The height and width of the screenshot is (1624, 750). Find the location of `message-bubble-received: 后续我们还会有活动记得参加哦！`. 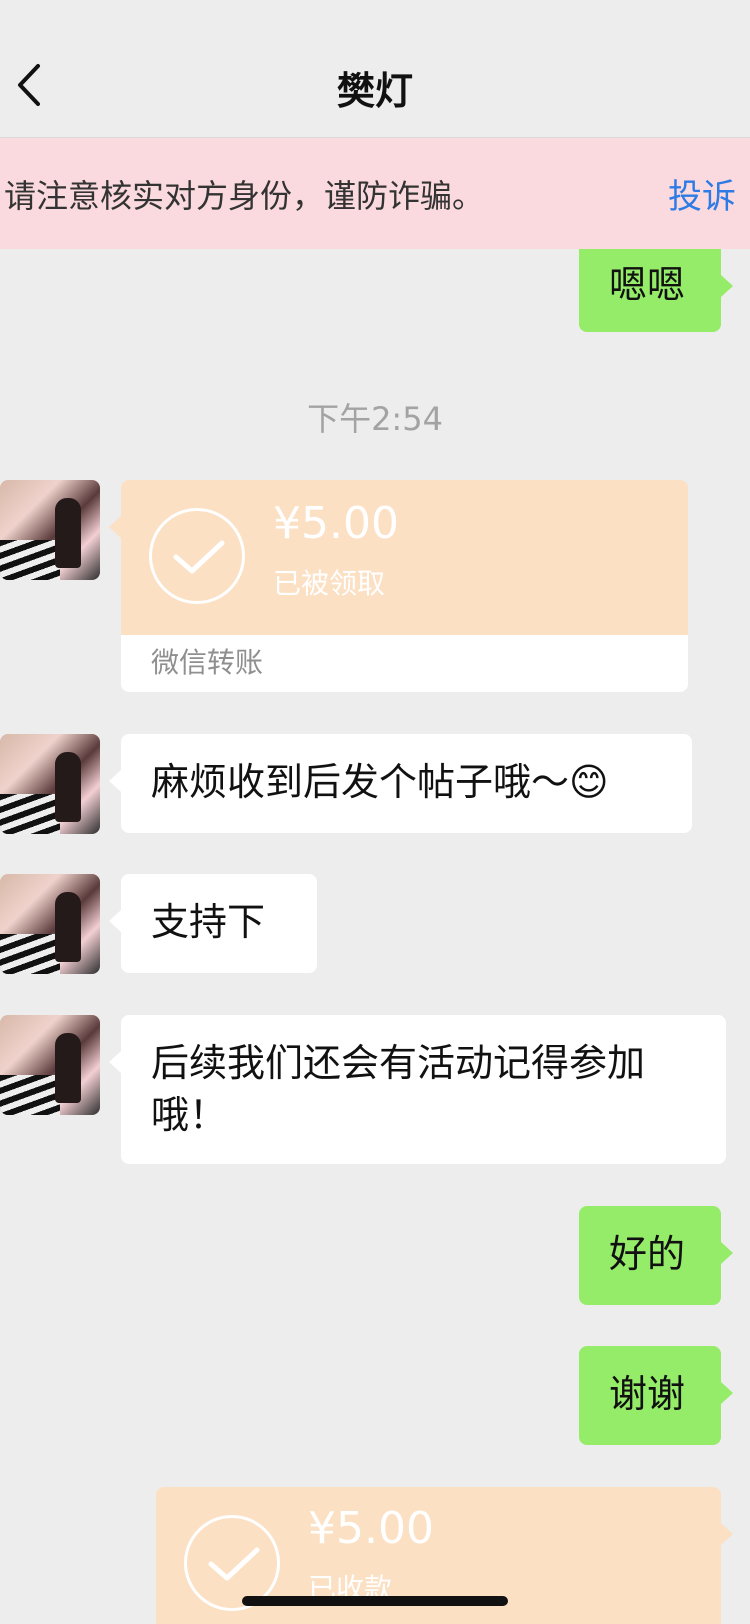

message-bubble-received: 后续我们还会有活动记得参加哦！ is located at coordinates (417, 1089).